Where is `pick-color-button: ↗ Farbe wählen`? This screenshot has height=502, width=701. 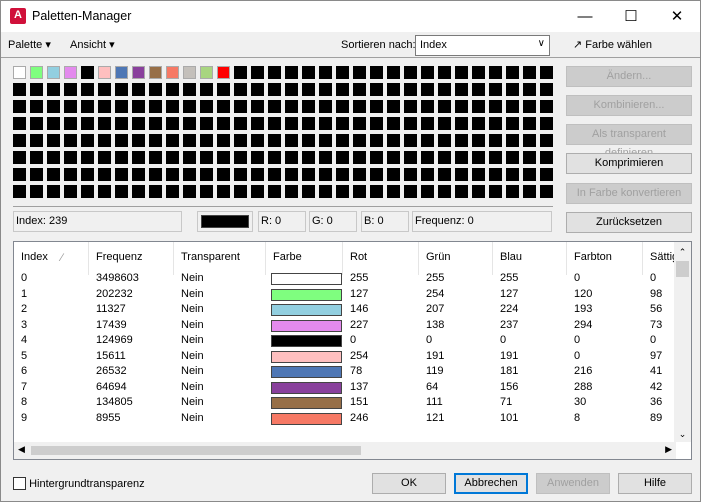
pick-color-button: ↗ Farbe wählen is located at coordinates (612, 44).